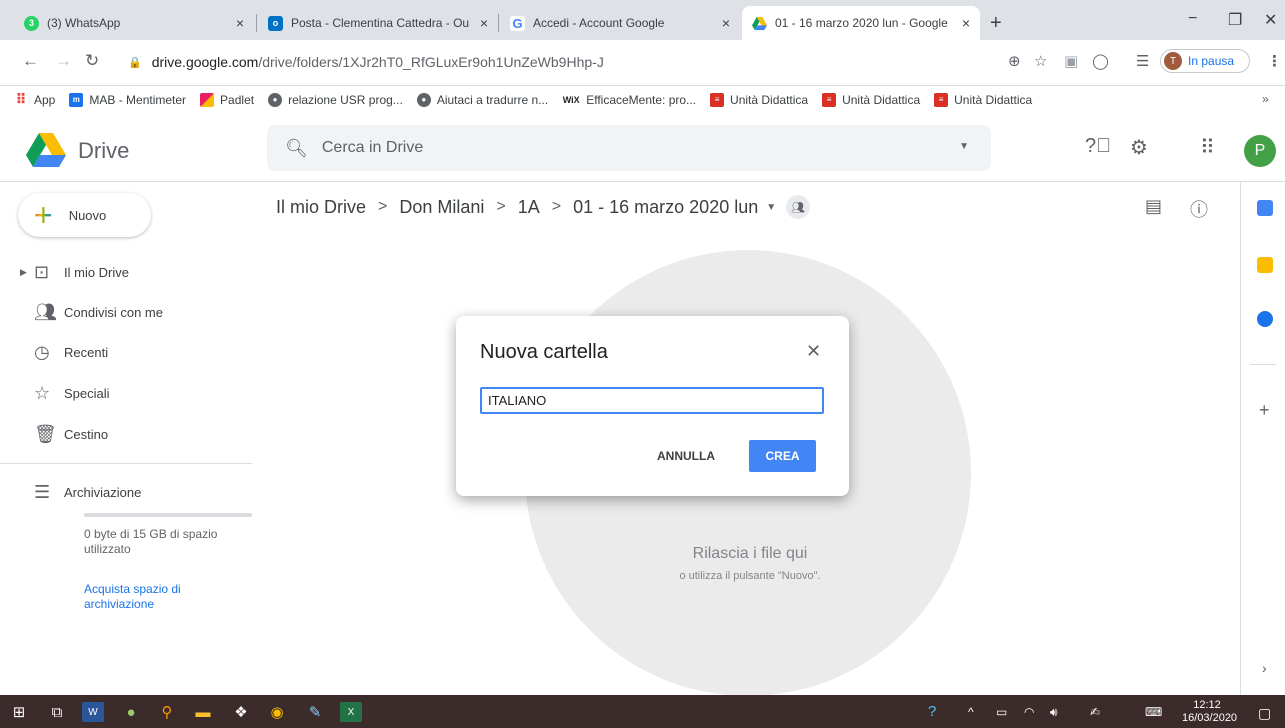 Image resolution: width=1285 pixels, height=728 pixels. What do you see at coordinates (983, 99) in the screenshot?
I see `bookmark-unita-didattica-3: ≡ Unità Didattica` at bounding box center [983, 99].